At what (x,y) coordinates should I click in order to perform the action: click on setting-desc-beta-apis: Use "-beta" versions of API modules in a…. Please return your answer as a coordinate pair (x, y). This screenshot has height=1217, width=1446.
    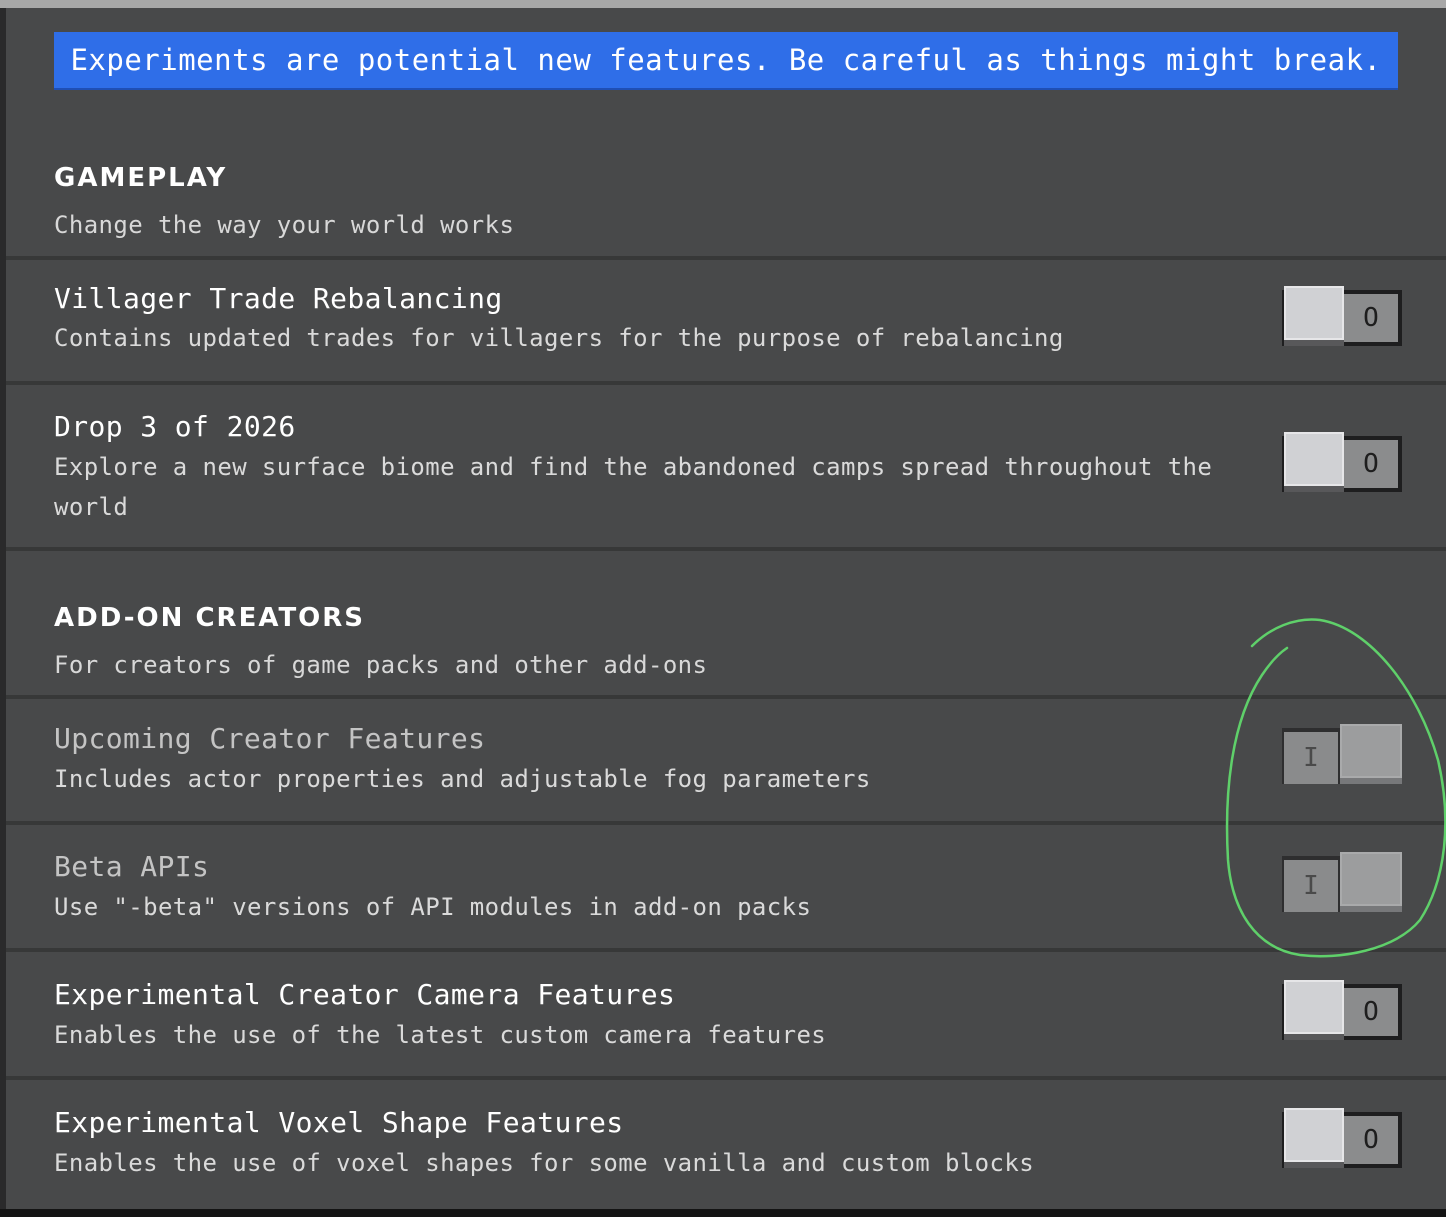
    Looking at the image, I should click on (433, 907).